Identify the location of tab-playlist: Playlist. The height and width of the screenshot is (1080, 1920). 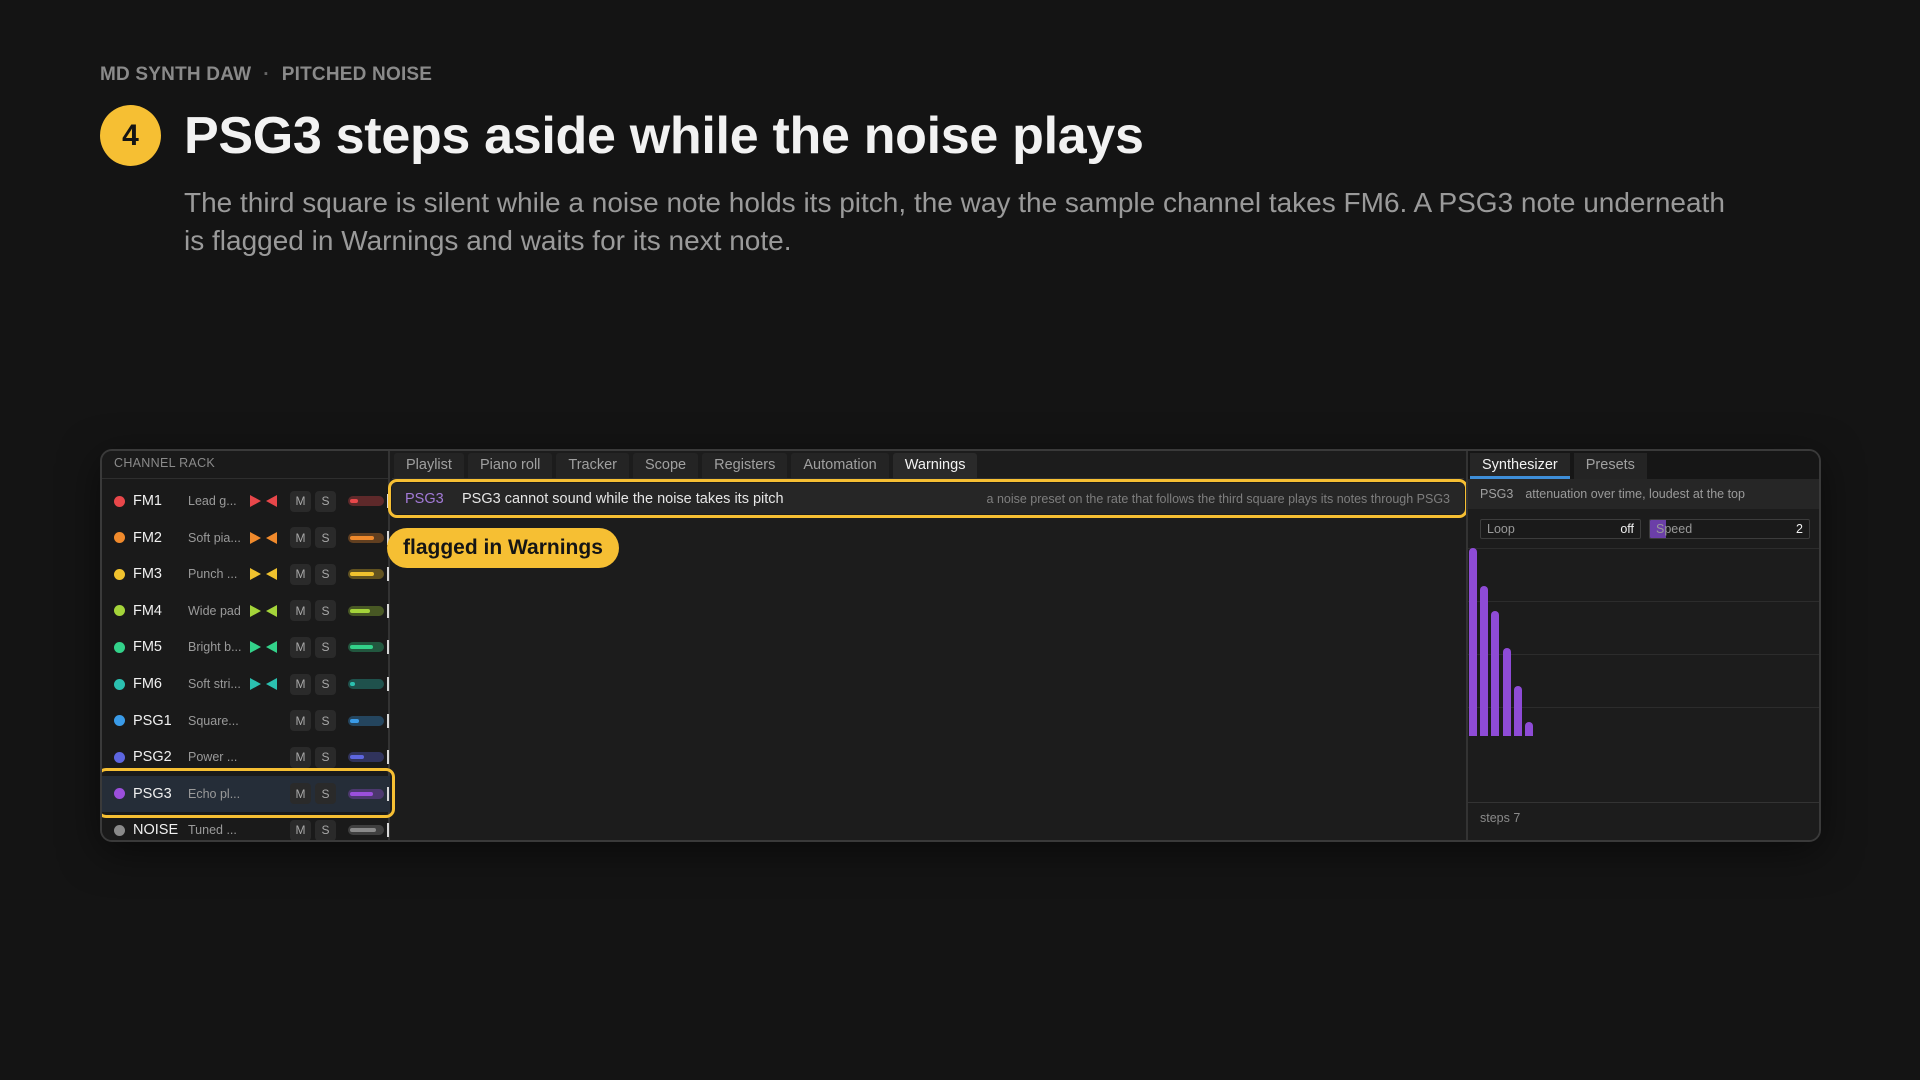
(429, 465).